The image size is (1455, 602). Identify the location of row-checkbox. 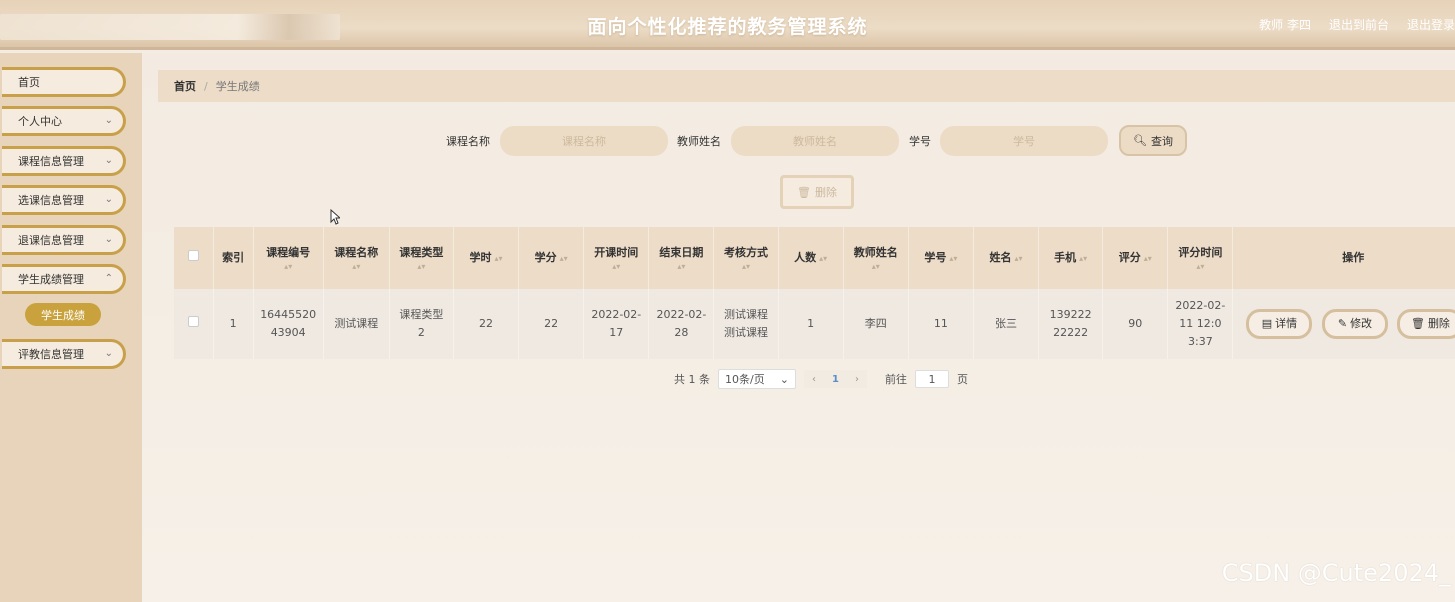
(193, 321).